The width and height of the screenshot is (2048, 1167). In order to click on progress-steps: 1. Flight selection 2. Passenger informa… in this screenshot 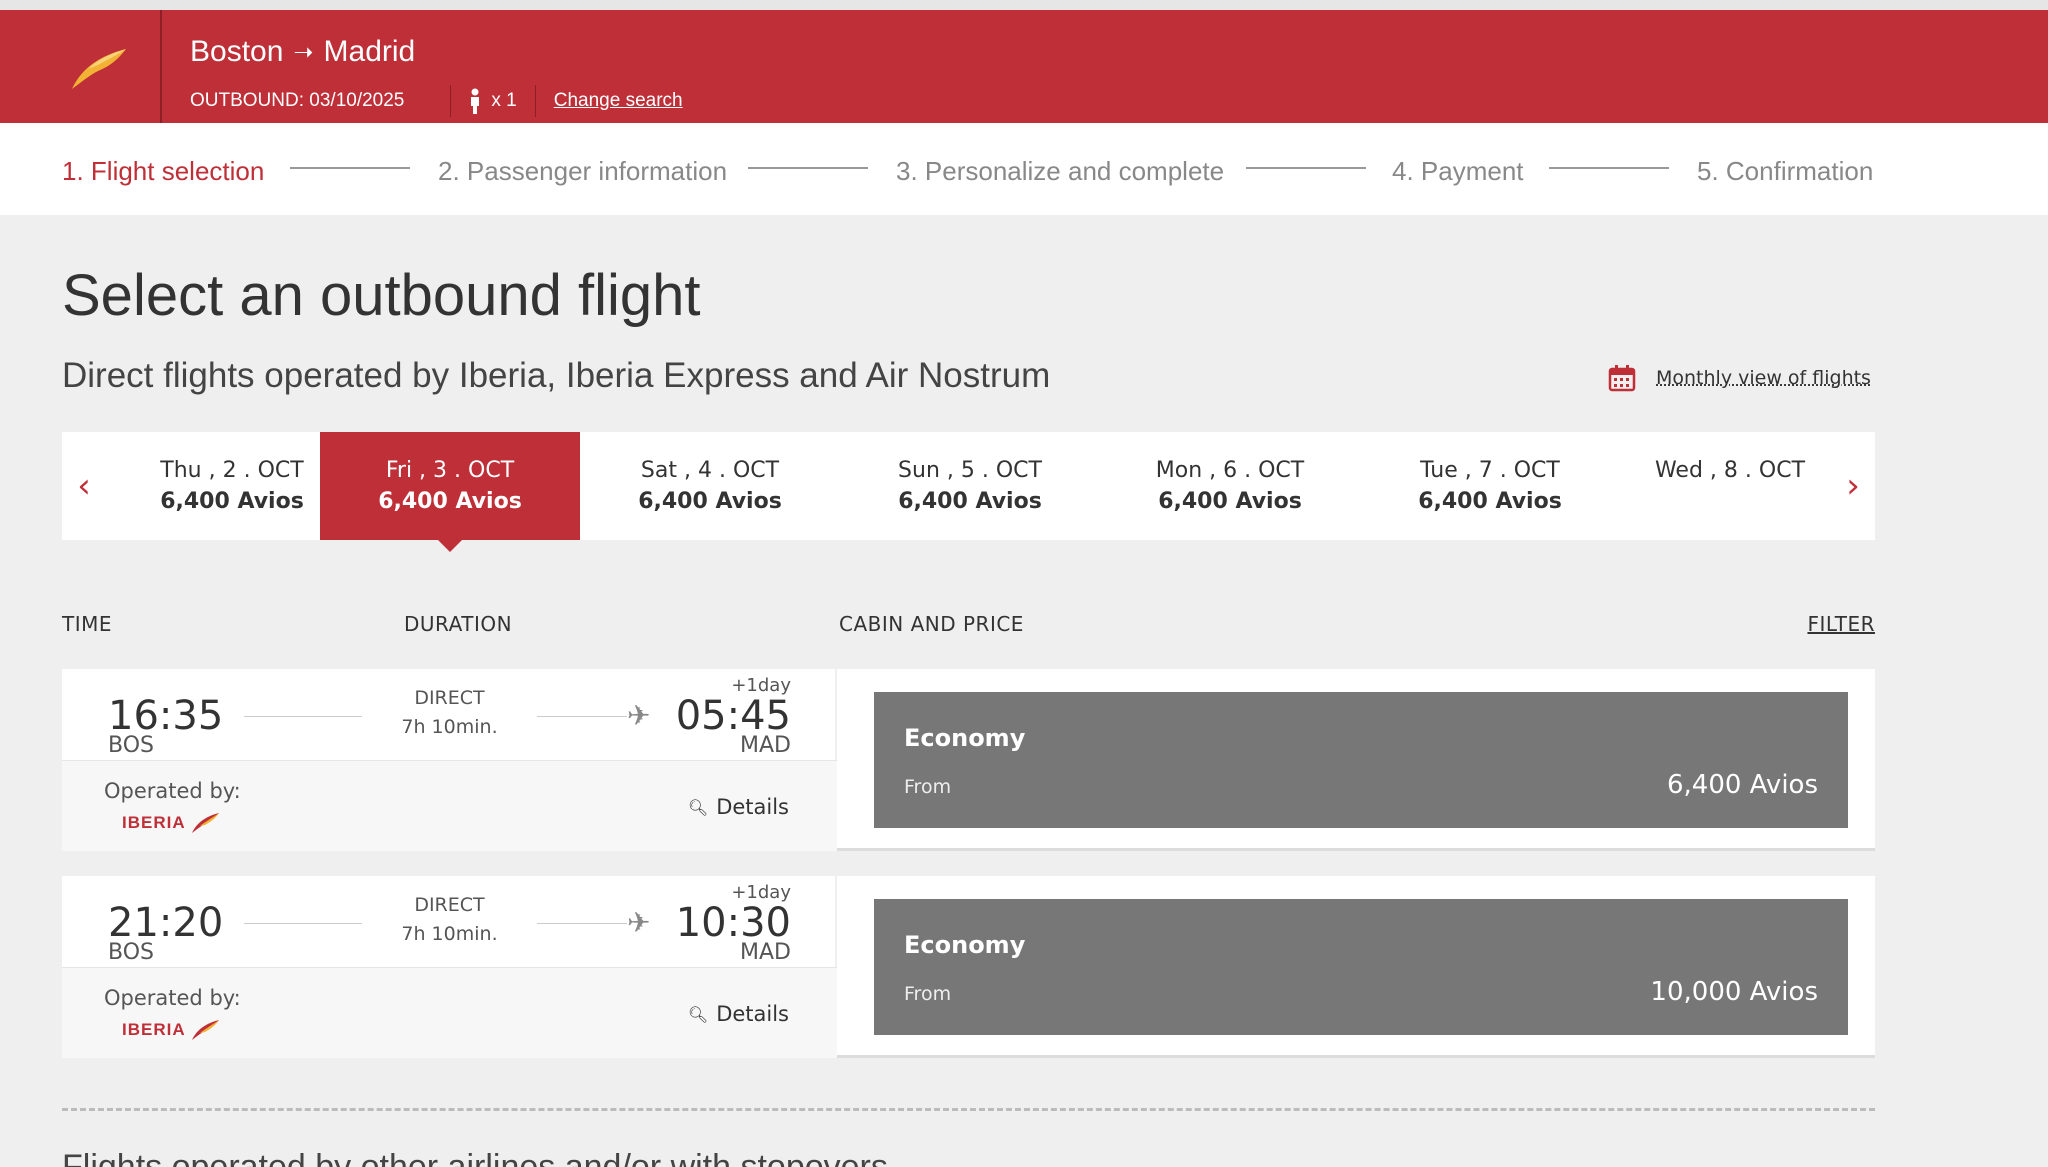, I will do `click(1024, 169)`.